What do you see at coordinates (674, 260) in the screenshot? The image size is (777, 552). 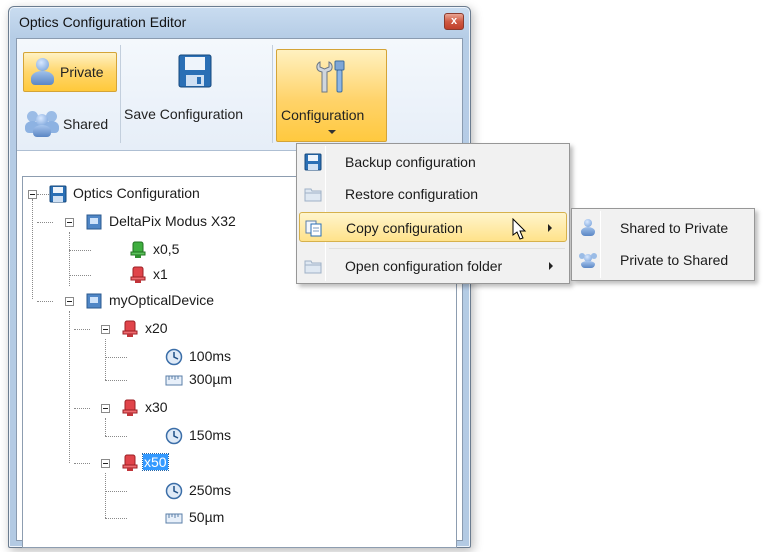 I see `menu-item-label: Private to Shared` at bounding box center [674, 260].